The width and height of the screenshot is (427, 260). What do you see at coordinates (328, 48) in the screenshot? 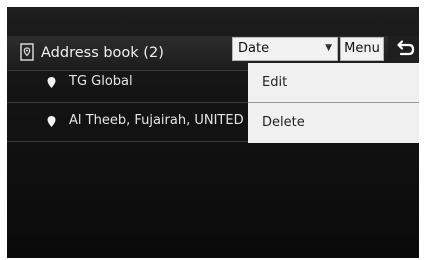
I see `chevron-down-icon: ▼` at bounding box center [328, 48].